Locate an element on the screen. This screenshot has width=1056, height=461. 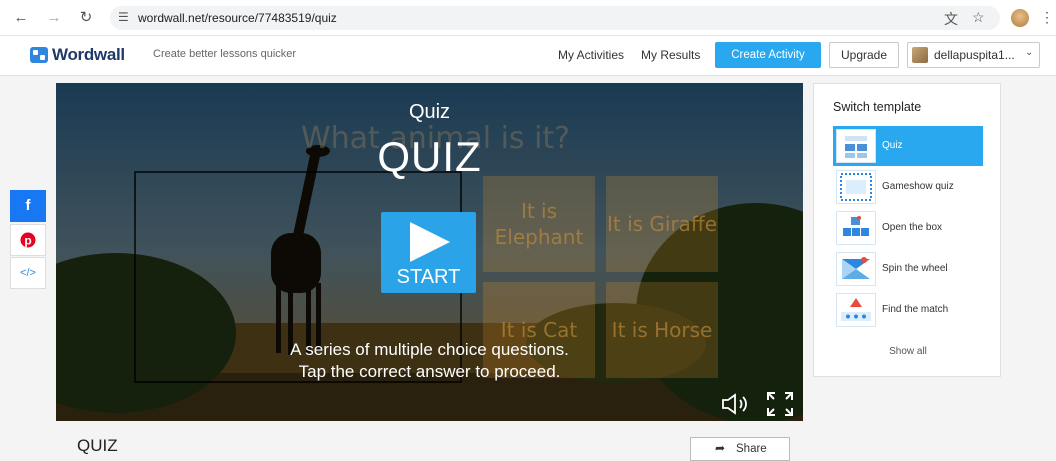
share-arrow-icon: ➦ is located at coordinates (720, 448).